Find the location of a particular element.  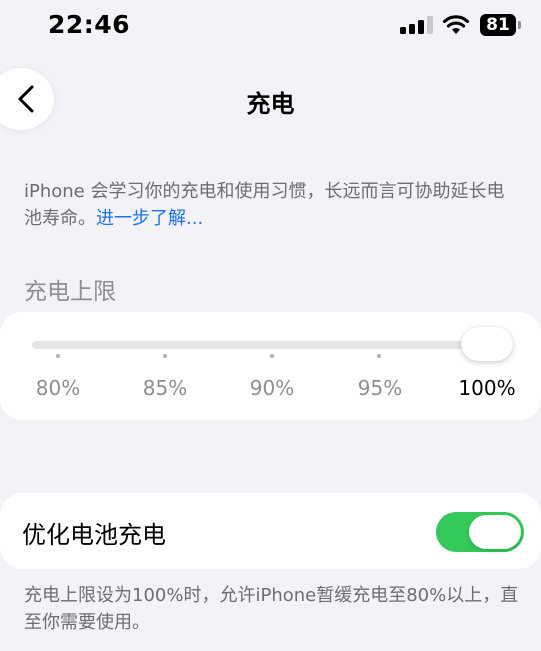

battery-level: 81 is located at coordinates (498, 25).